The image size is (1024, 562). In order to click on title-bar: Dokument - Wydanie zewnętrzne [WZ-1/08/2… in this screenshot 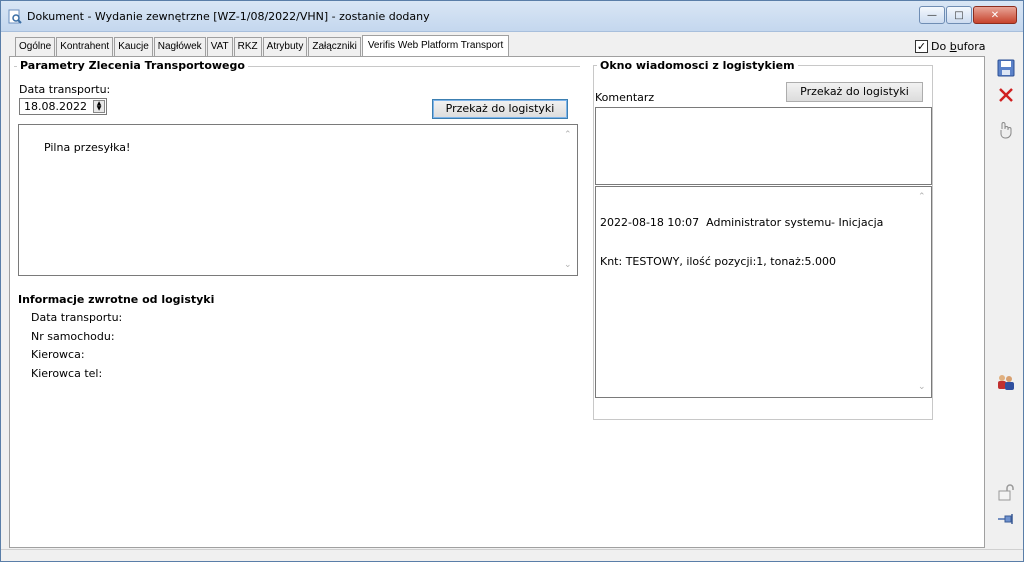, I will do `click(512, 16)`.